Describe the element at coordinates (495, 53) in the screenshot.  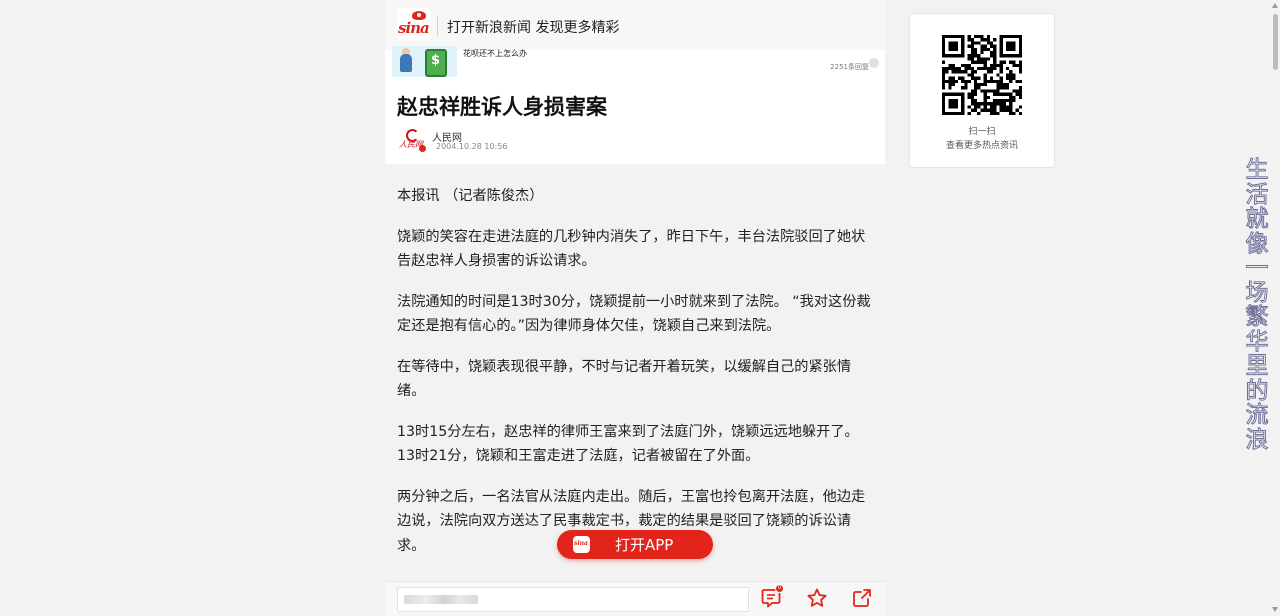
I see `related-caption: 花呗还不上怎么办` at that location.